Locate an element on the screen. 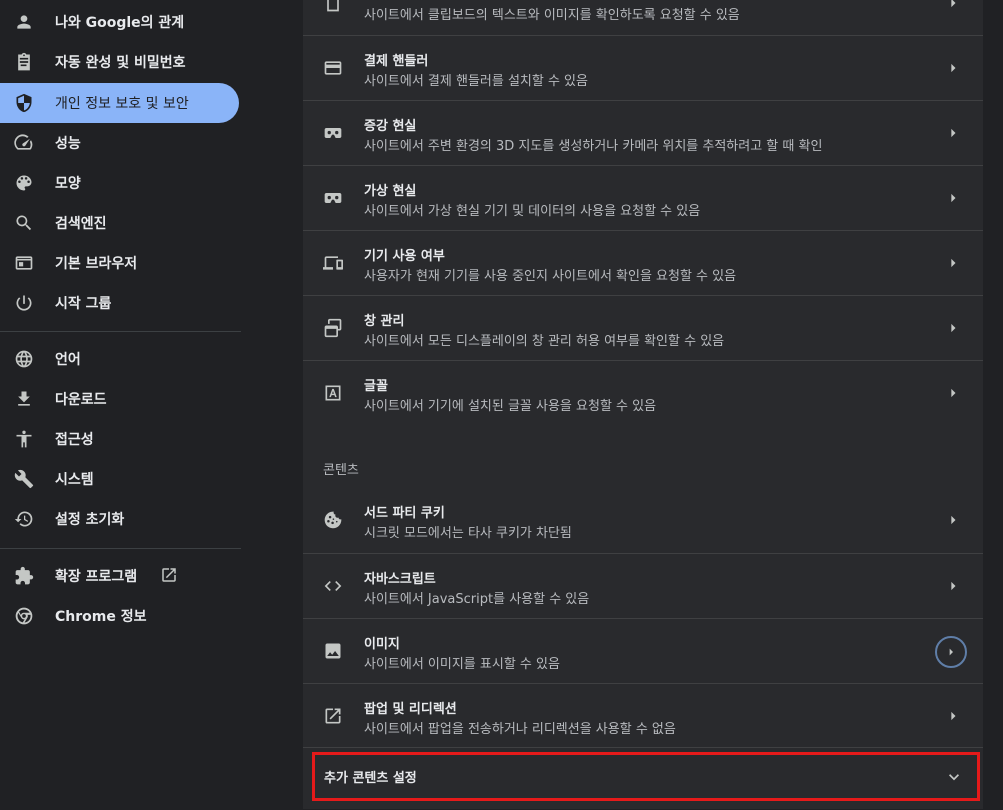 Image resolution: width=1003 pixels, height=810 pixels. setting-row-subtitle: 시크릿 모드에서는 타사 쿠키가 차단됨 is located at coordinates (468, 533).